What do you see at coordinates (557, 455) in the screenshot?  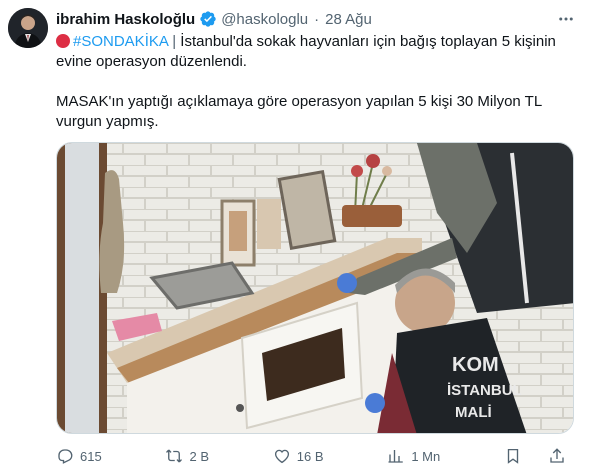 I see `share-icon` at bounding box center [557, 455].